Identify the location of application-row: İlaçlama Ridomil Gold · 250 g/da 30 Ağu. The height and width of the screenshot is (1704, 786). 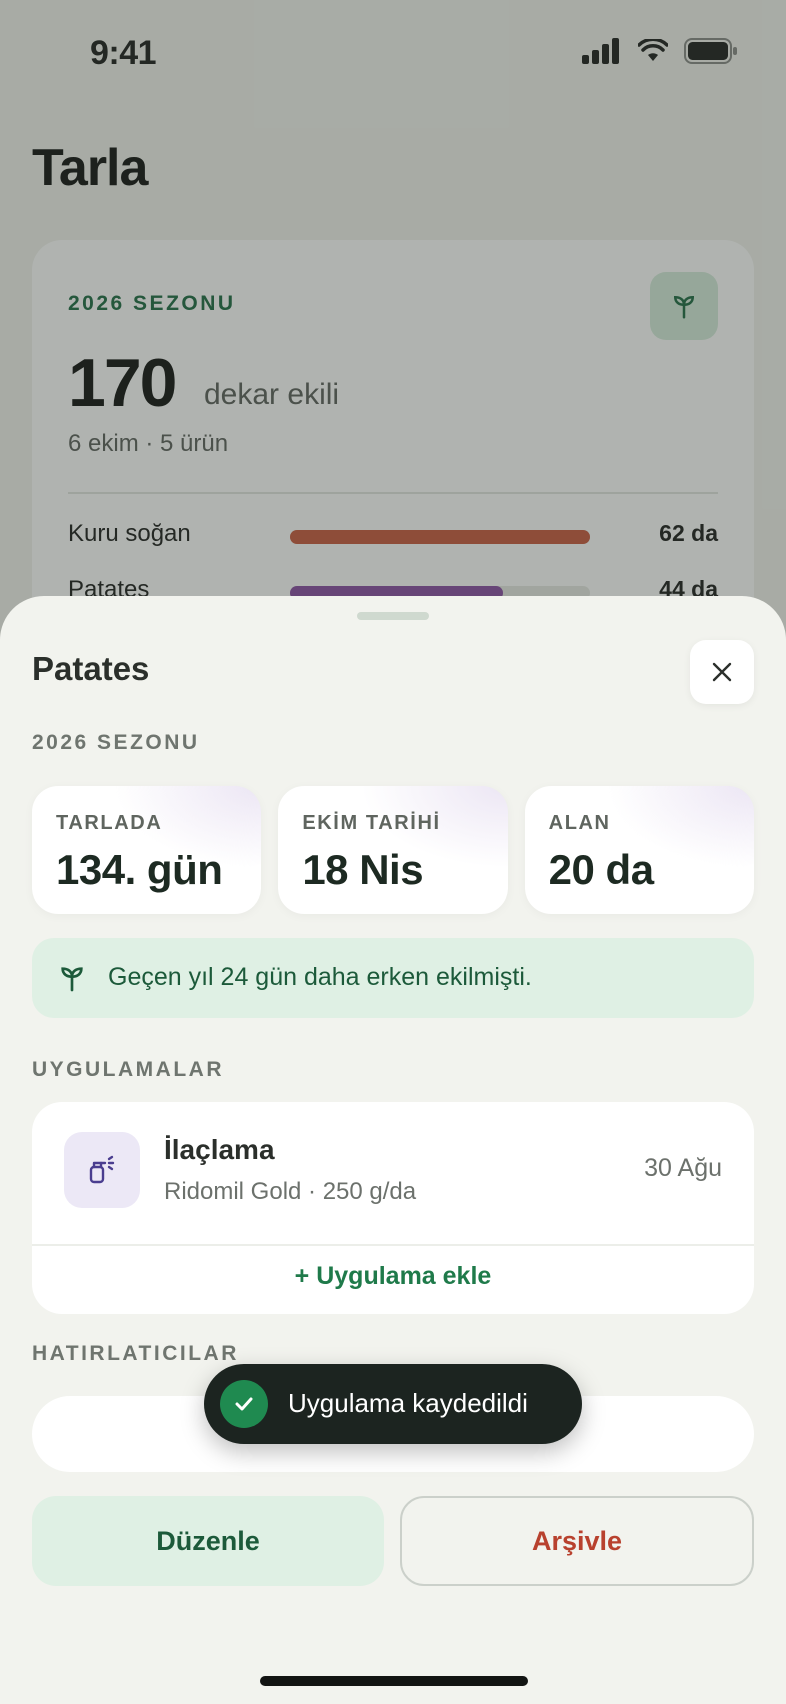
(393, 1169).